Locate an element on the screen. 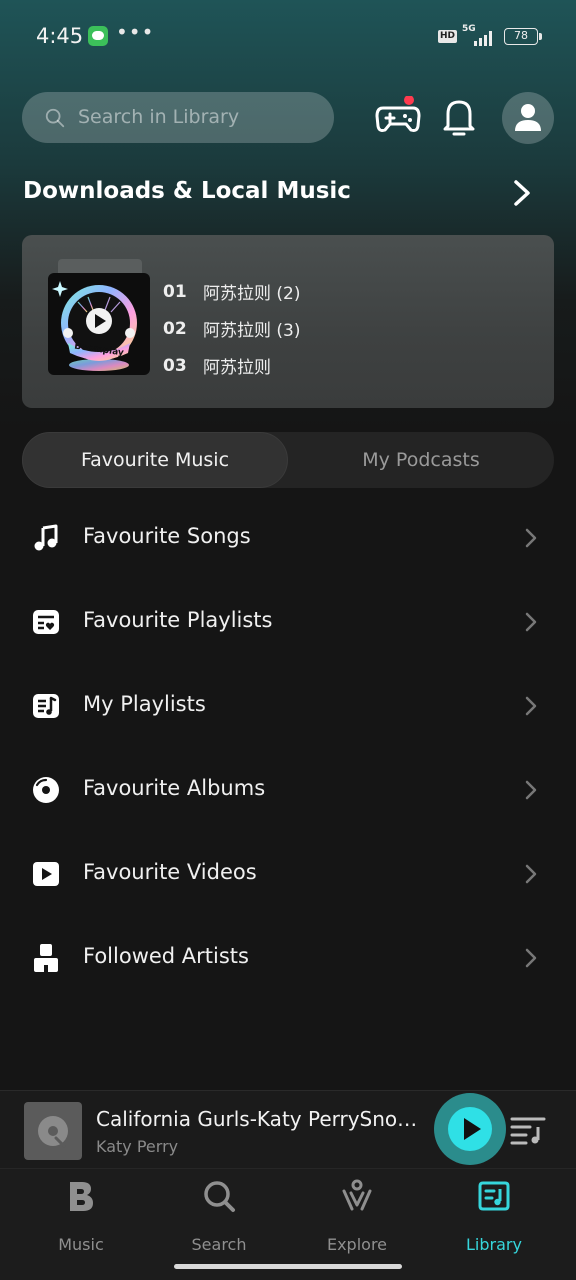 The image size is (576, 1280). downloads-track-list: 01 阿苏拉则 (2) 02 阿苏拉则 (3) 03 阿苏拉则 is located at coordinates (231, 328).